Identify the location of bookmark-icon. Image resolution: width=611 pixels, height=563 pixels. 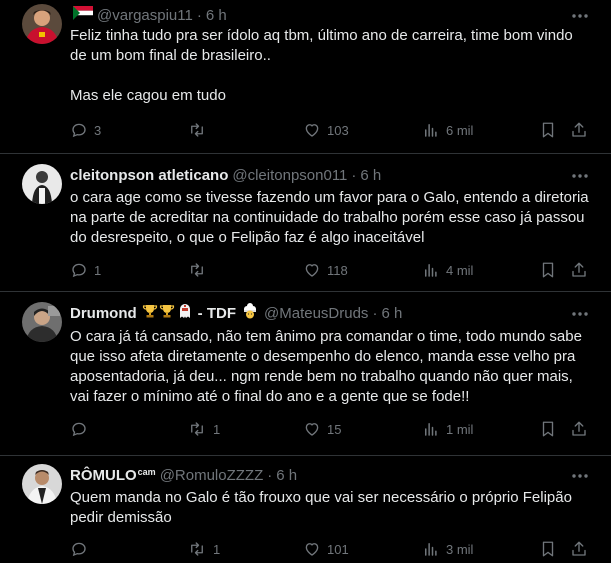
(548, 429).